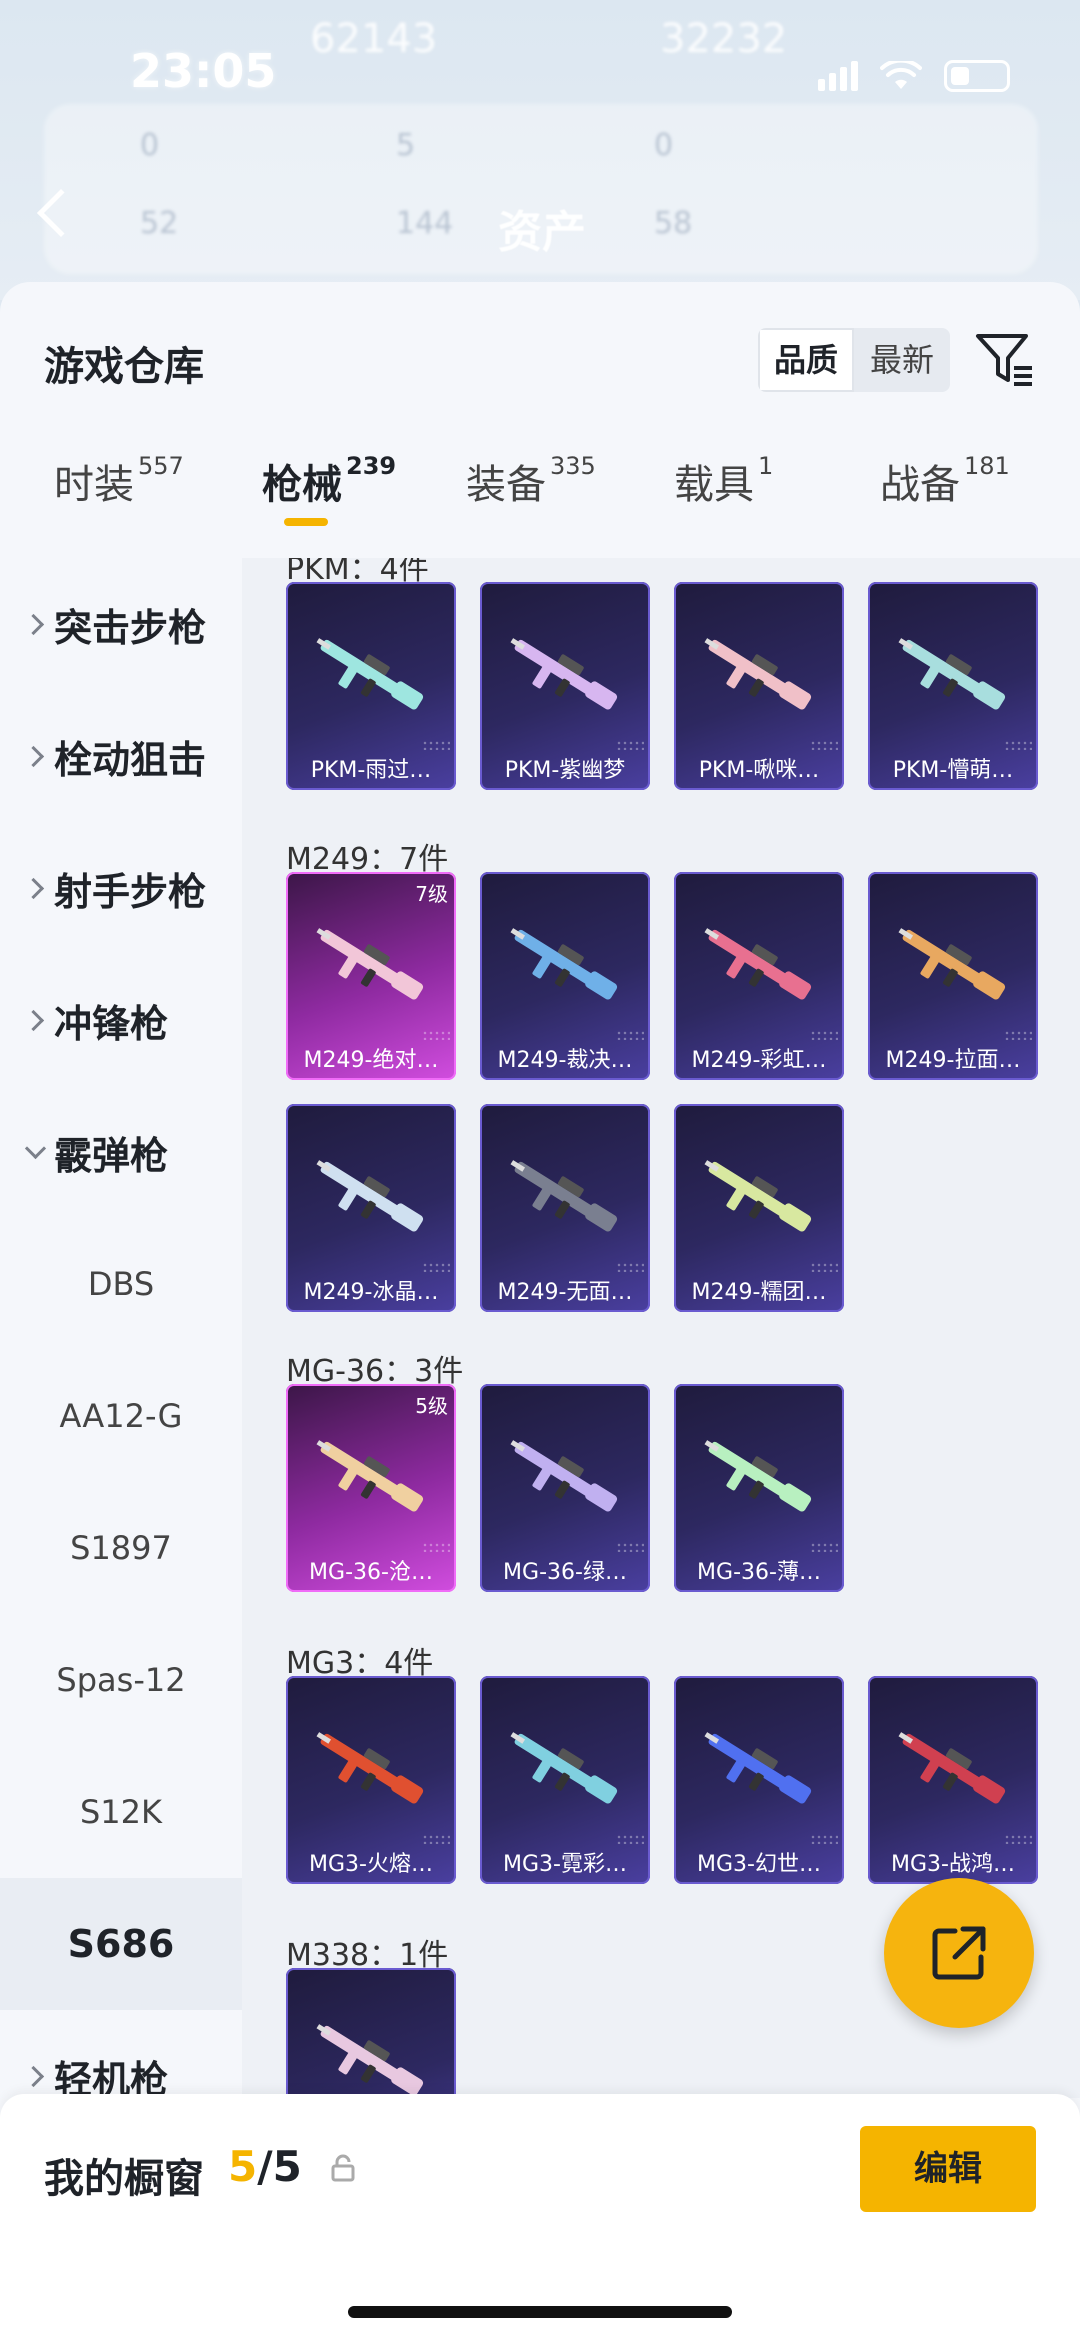 This screenshot has width=1080, height=2341. Describe the element at coordinates (1005, 360) in the screenshot. I see `filter-icon` at that location.